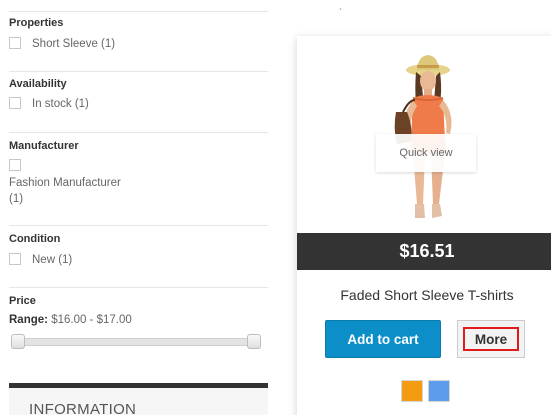 The height and width of the screenshot is (415, 551). I want to click on quick-view-button: Quick view, so click(426, 153).